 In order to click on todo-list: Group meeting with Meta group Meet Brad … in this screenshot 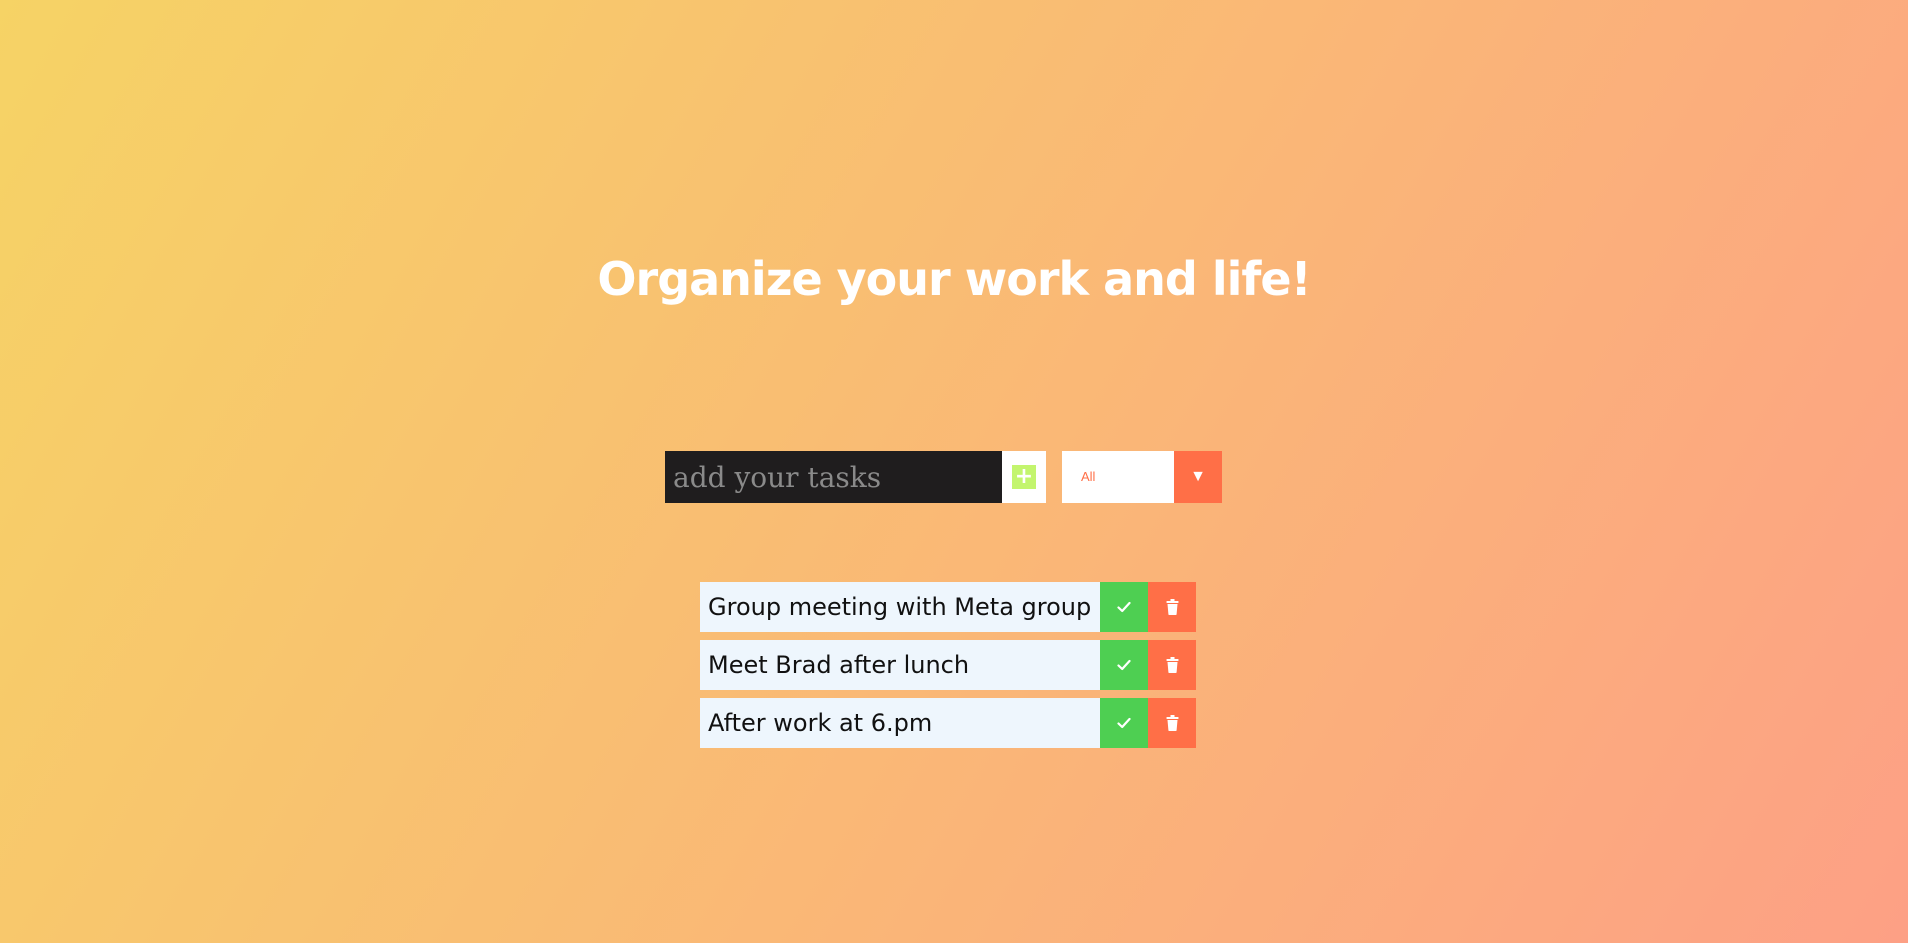, I will do `click(948, 669)`.